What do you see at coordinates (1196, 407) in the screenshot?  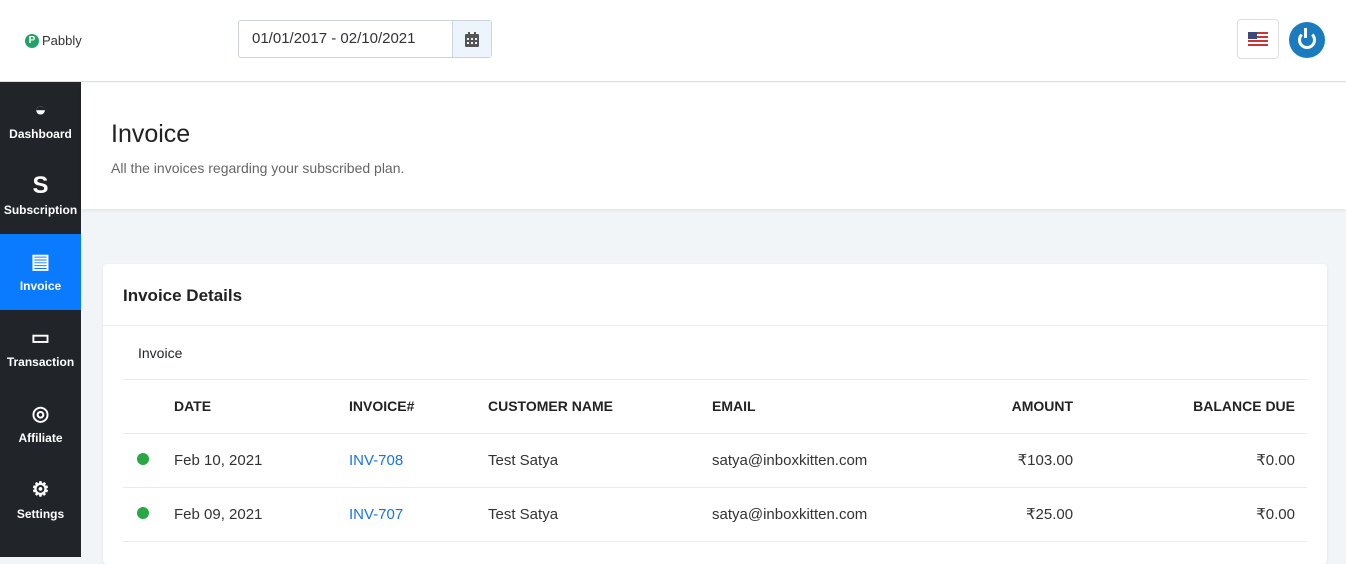 I see `col-balance: BALANCE DUE` at bounding box center [1196, 407].